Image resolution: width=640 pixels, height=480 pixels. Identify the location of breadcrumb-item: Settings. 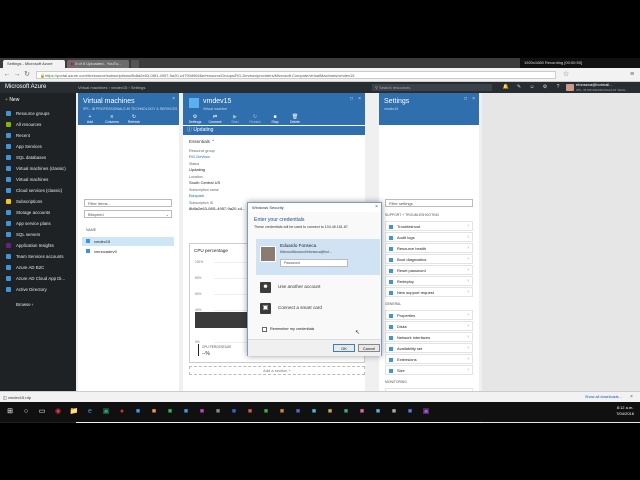
(138, 87).